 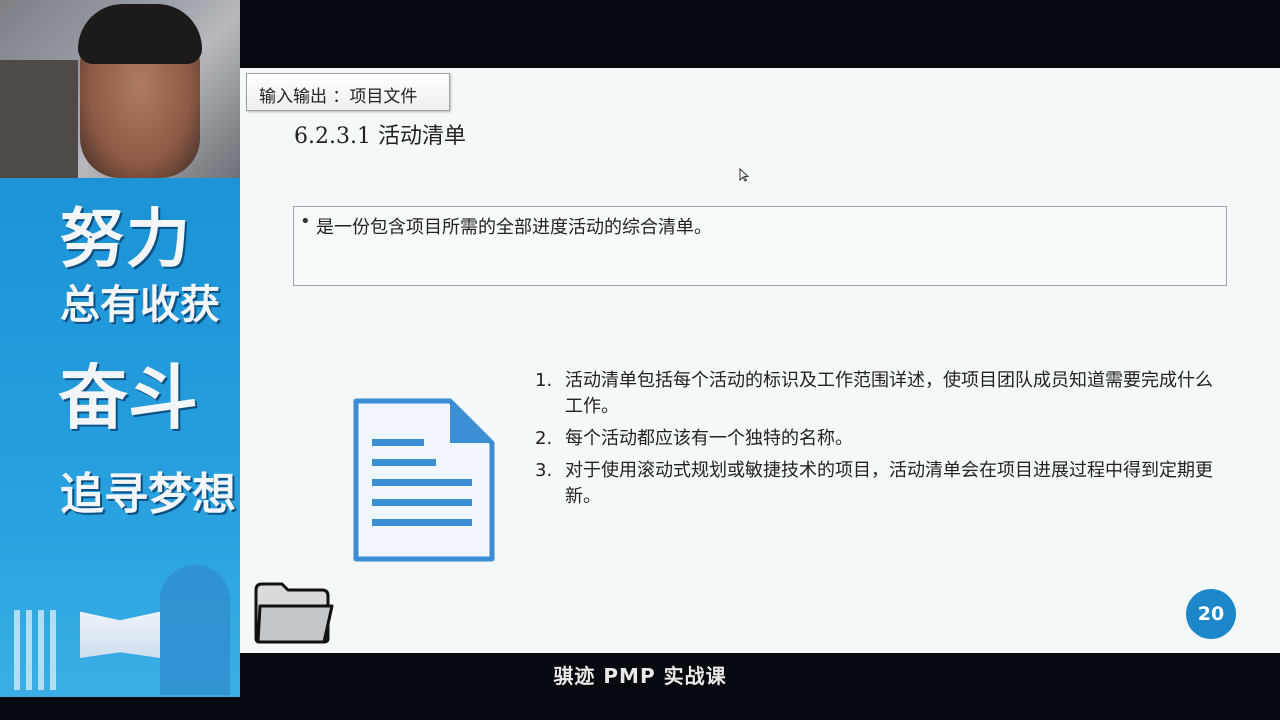 I want to click on list-item-text: 活动清单包括每个活动的标识及工作范围详述，使项目团队成员知道需要完成什么工作。, so click(x=889, y=393).